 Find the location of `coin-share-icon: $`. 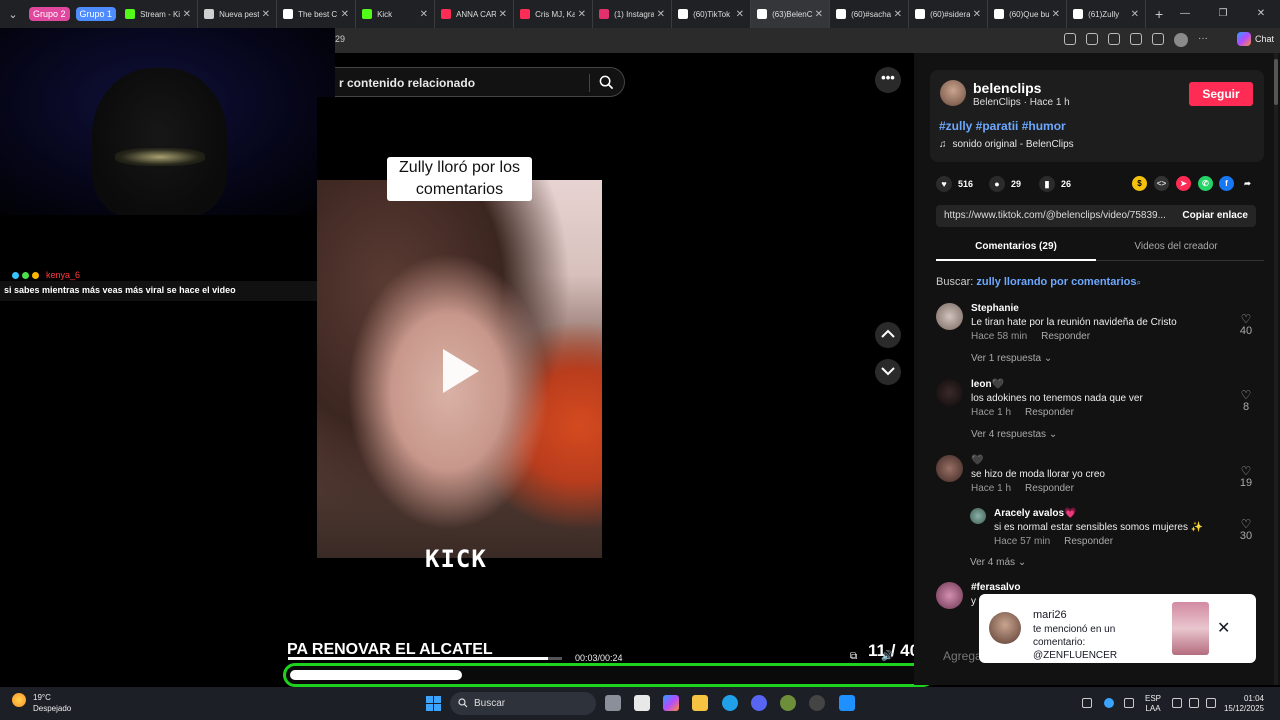

coin-share-icon: $ is located at coordinates (1139, 183).